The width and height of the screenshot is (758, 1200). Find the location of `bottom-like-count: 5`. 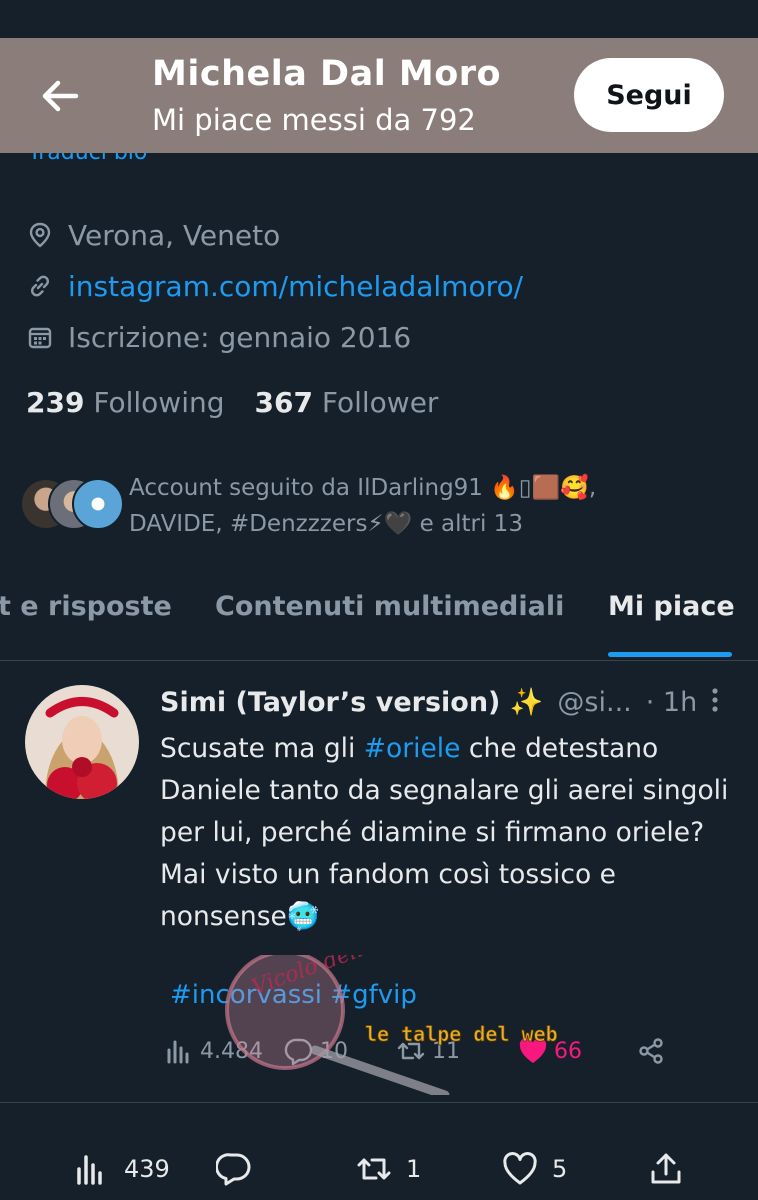

bottom-like-count: 5 is located at coordinates (560, 1169).